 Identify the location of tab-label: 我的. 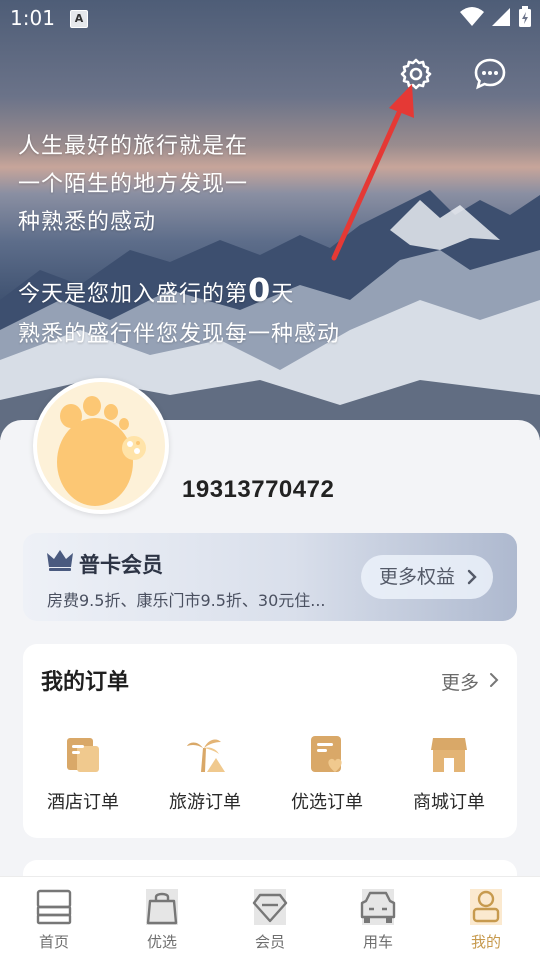
(485, 942).